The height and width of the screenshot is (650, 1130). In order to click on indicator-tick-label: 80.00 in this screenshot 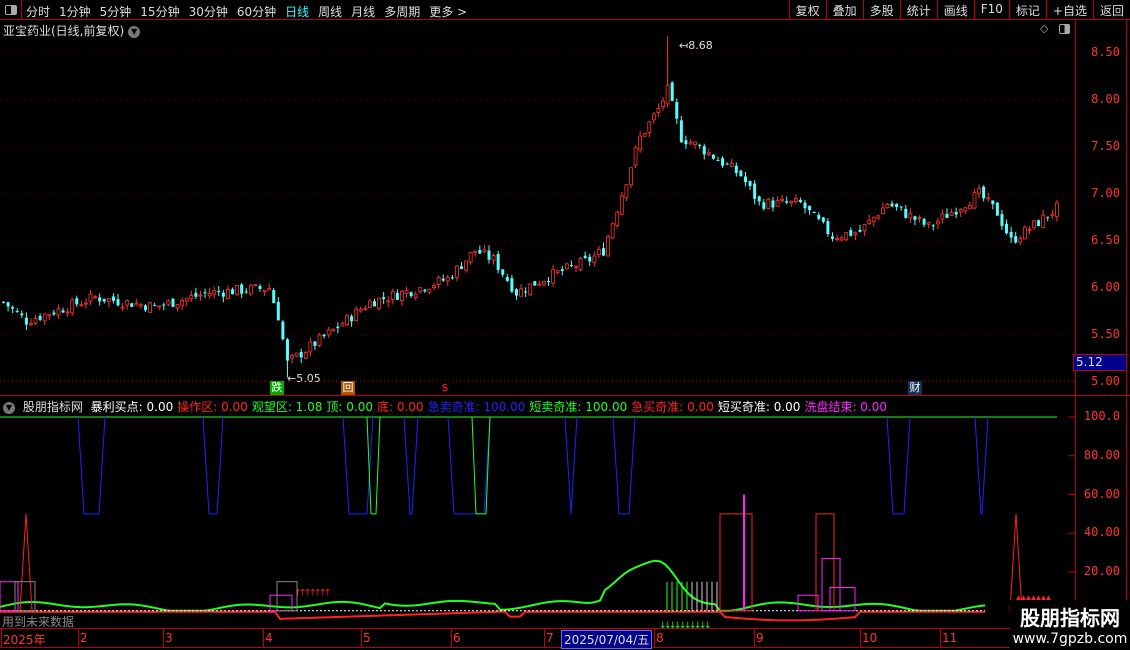, I will do `click(1101, 454)`.